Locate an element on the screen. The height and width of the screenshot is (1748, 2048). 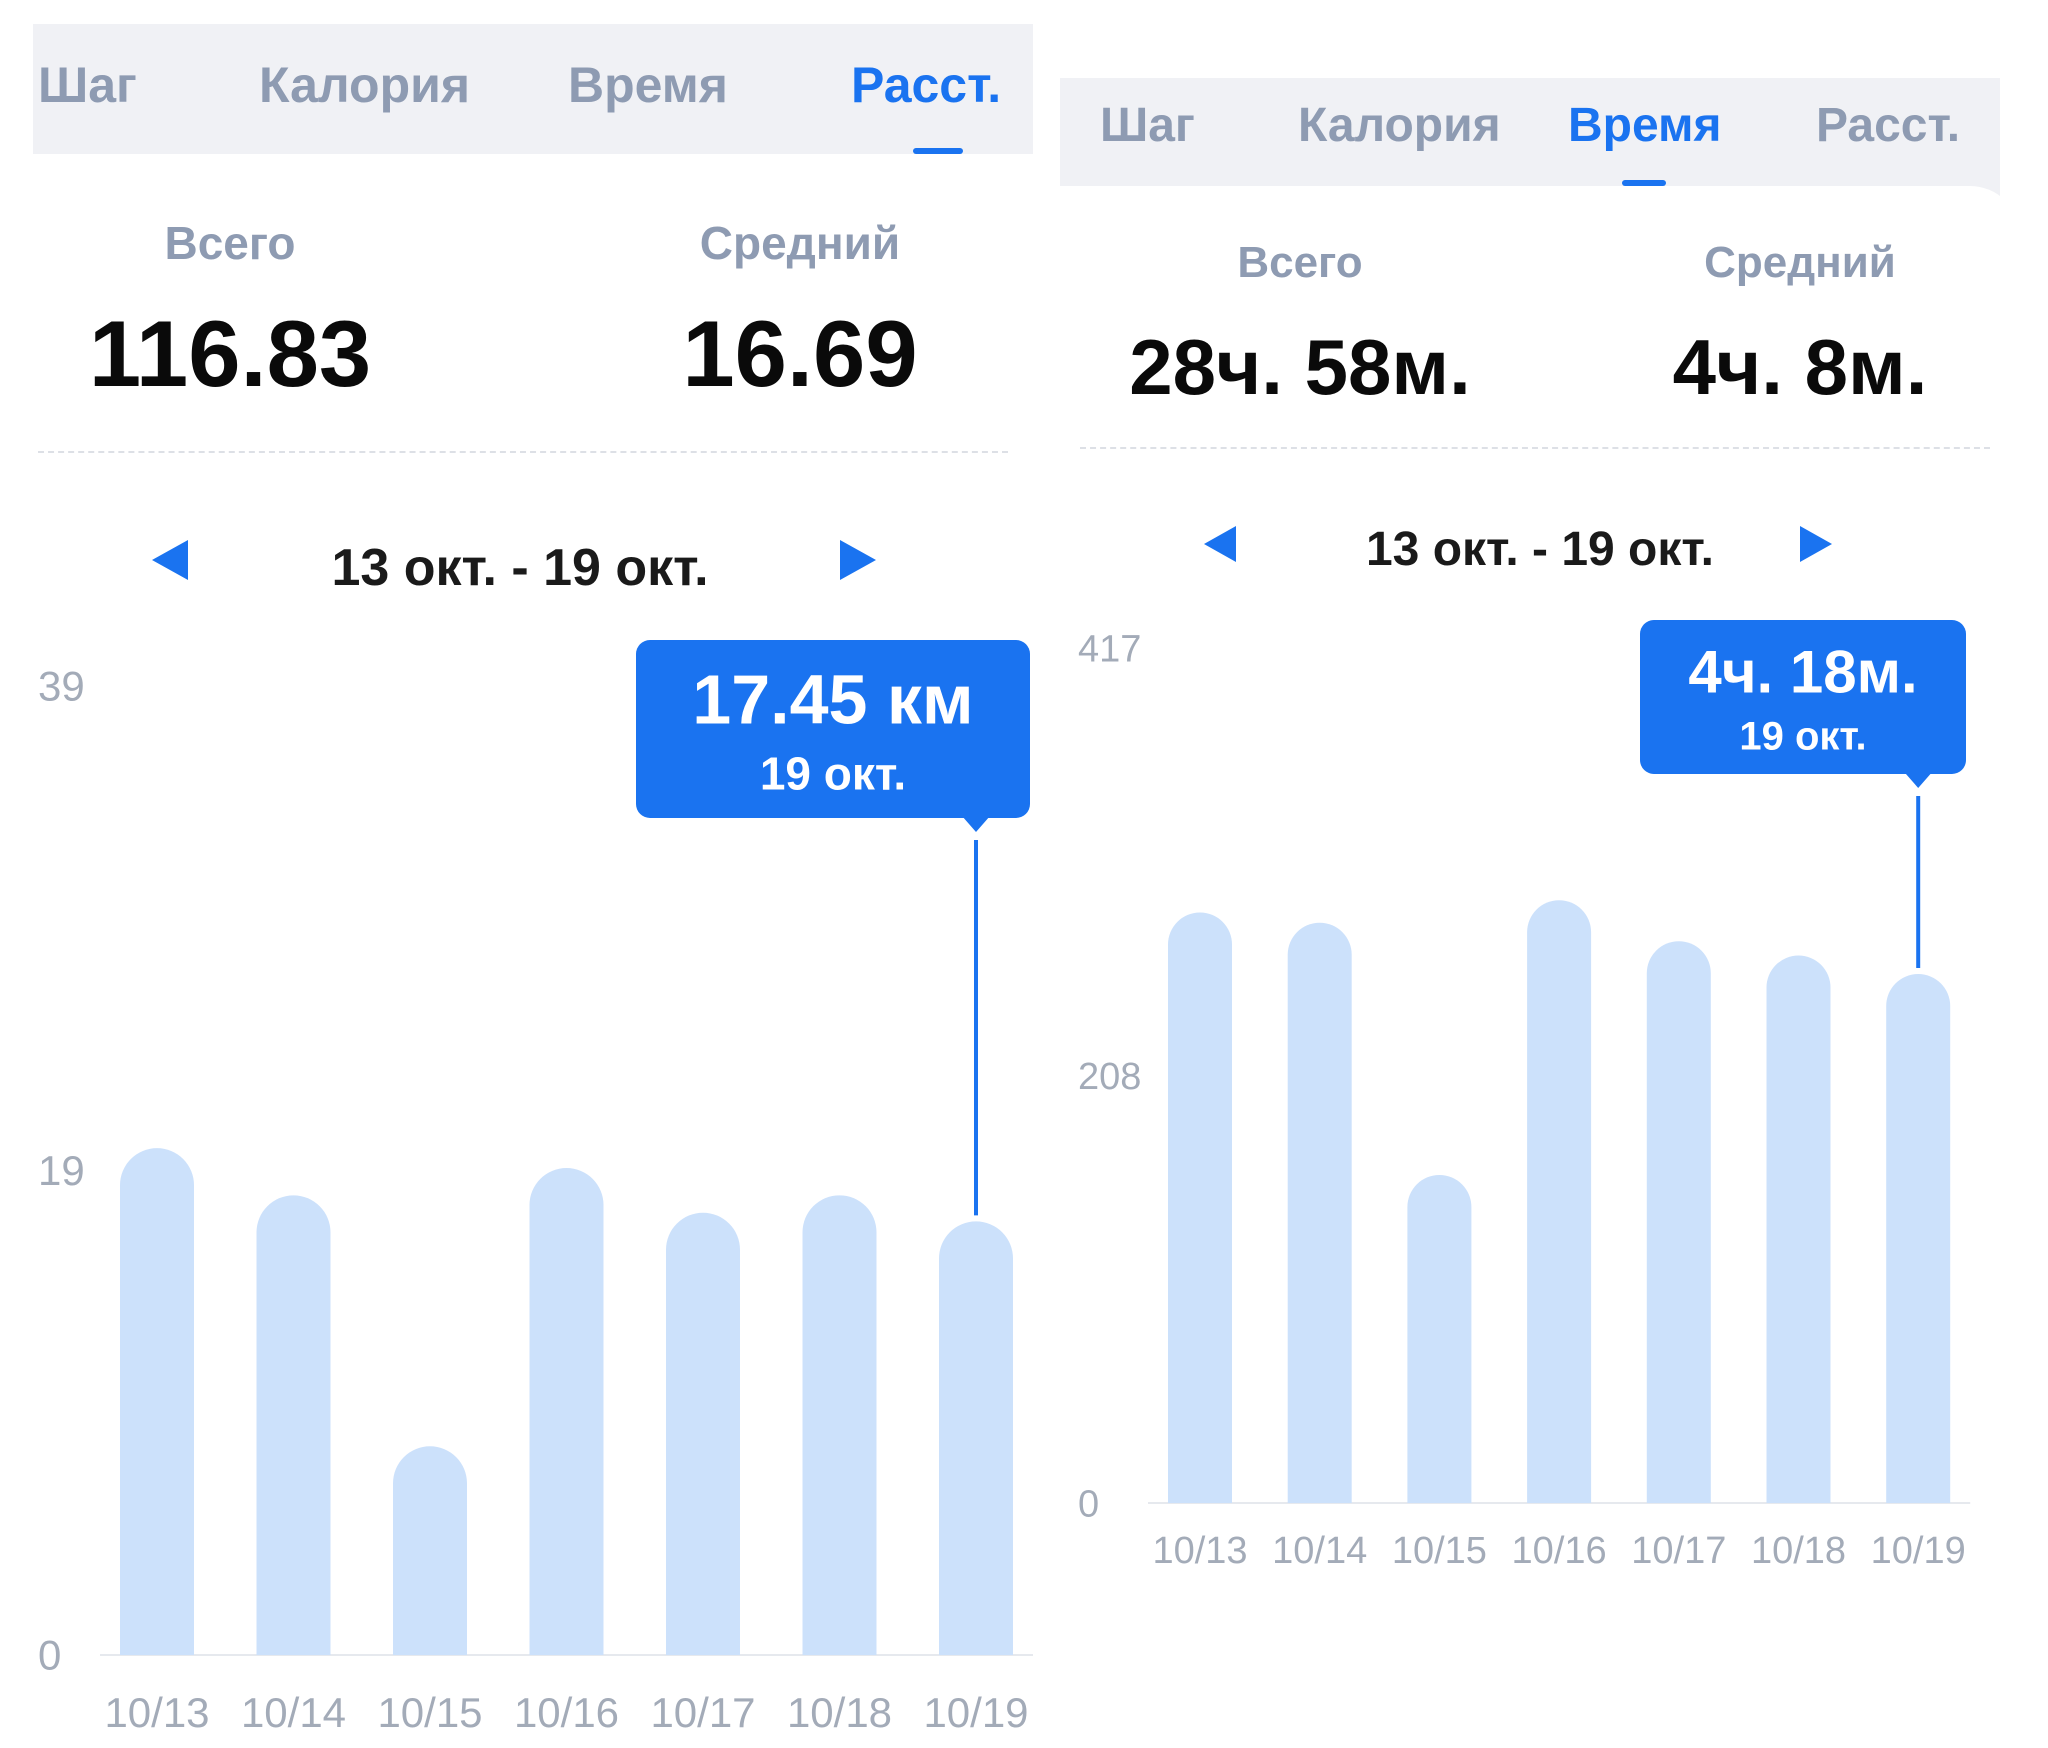
y-tick-label: 208 is located at coordinates (1109, 1077).